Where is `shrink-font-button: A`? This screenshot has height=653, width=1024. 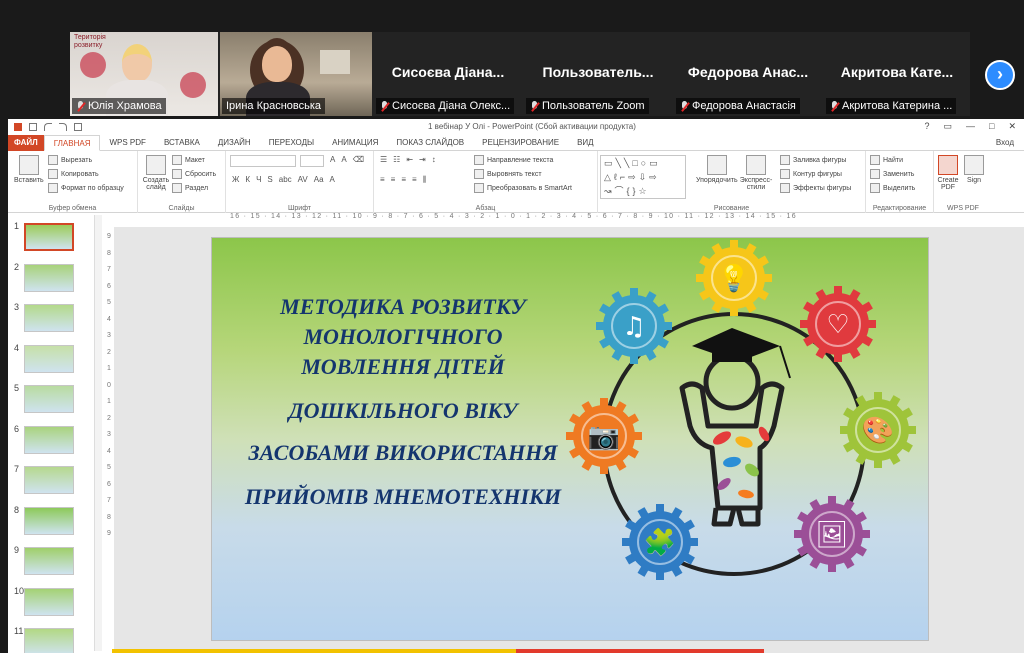 shrink-font-button: A is located at coordinates (343, 159).